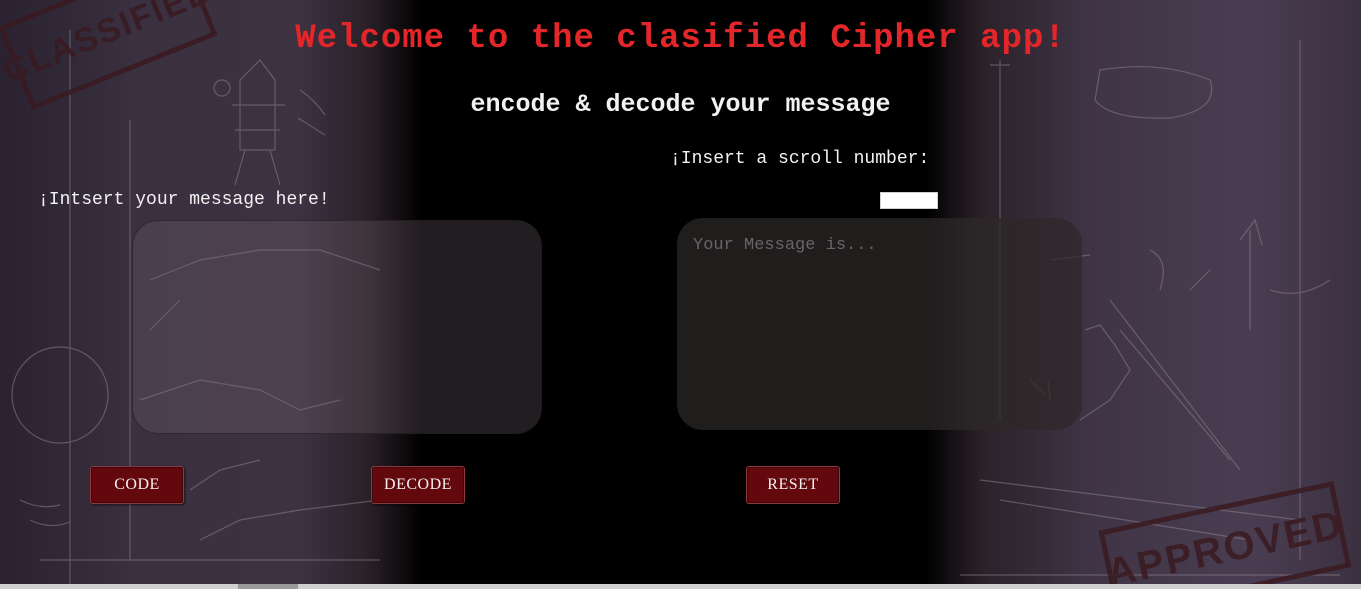  What do you see at coordinates (800, 159) in the screenshot?
I see `scroll-number-label: ¡Insert a scroll number:` at bounding box center [800, 159].